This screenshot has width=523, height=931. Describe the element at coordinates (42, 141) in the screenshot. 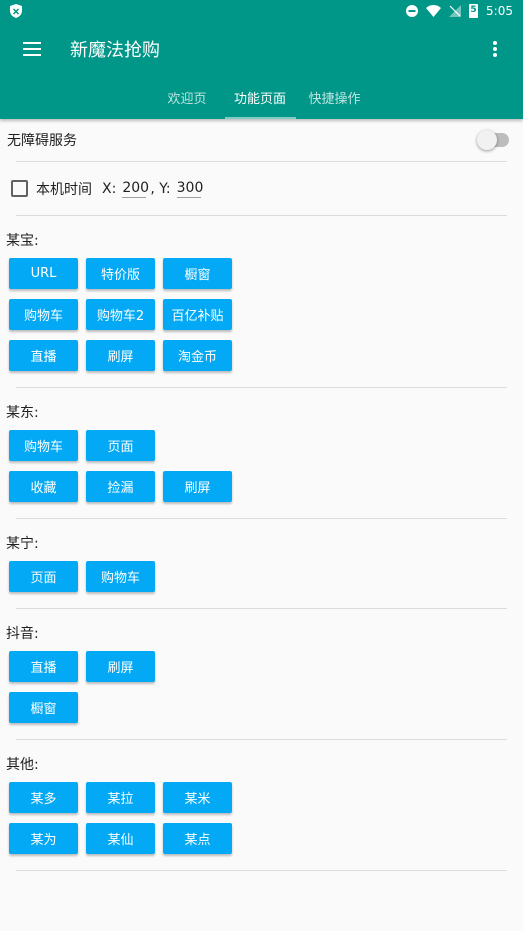

I see `accessibility-label: 无障碍服务` at that location.